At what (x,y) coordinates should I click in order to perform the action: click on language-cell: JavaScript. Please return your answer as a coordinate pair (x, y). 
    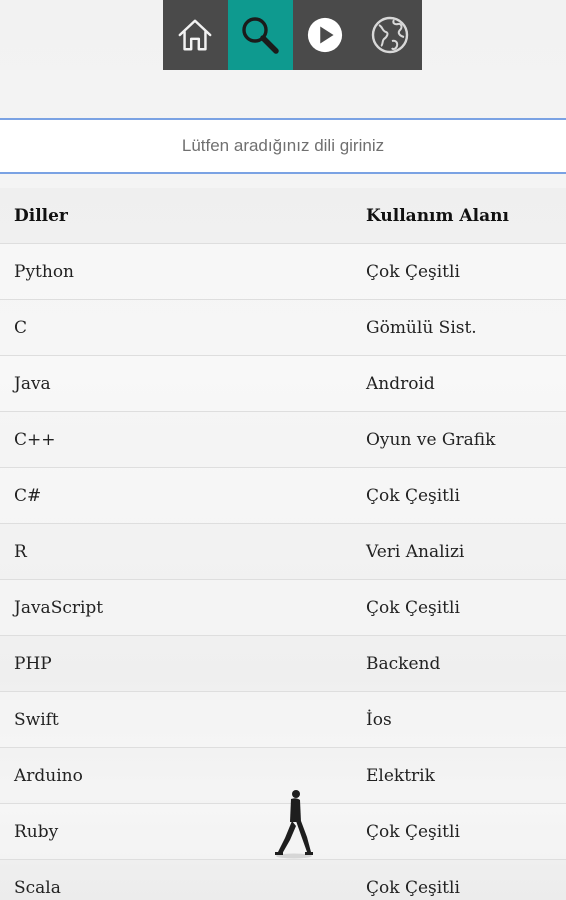
    Looking at the image, I should click on (183, 607).